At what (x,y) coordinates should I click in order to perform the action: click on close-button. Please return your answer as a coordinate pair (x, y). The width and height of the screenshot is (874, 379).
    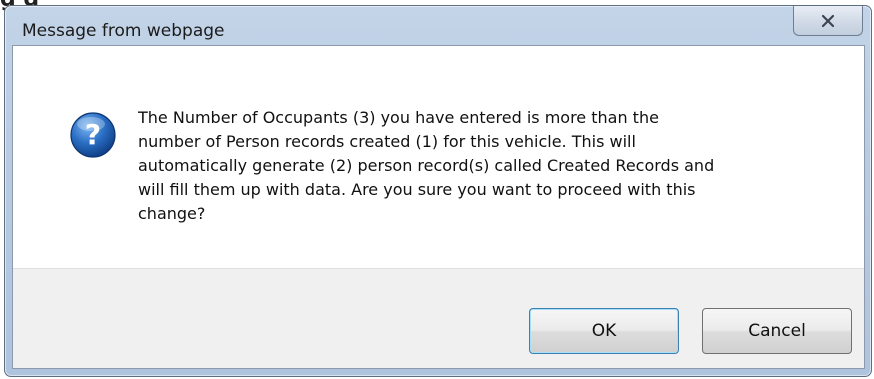
    Looking at the image, I should click on (828, 21).